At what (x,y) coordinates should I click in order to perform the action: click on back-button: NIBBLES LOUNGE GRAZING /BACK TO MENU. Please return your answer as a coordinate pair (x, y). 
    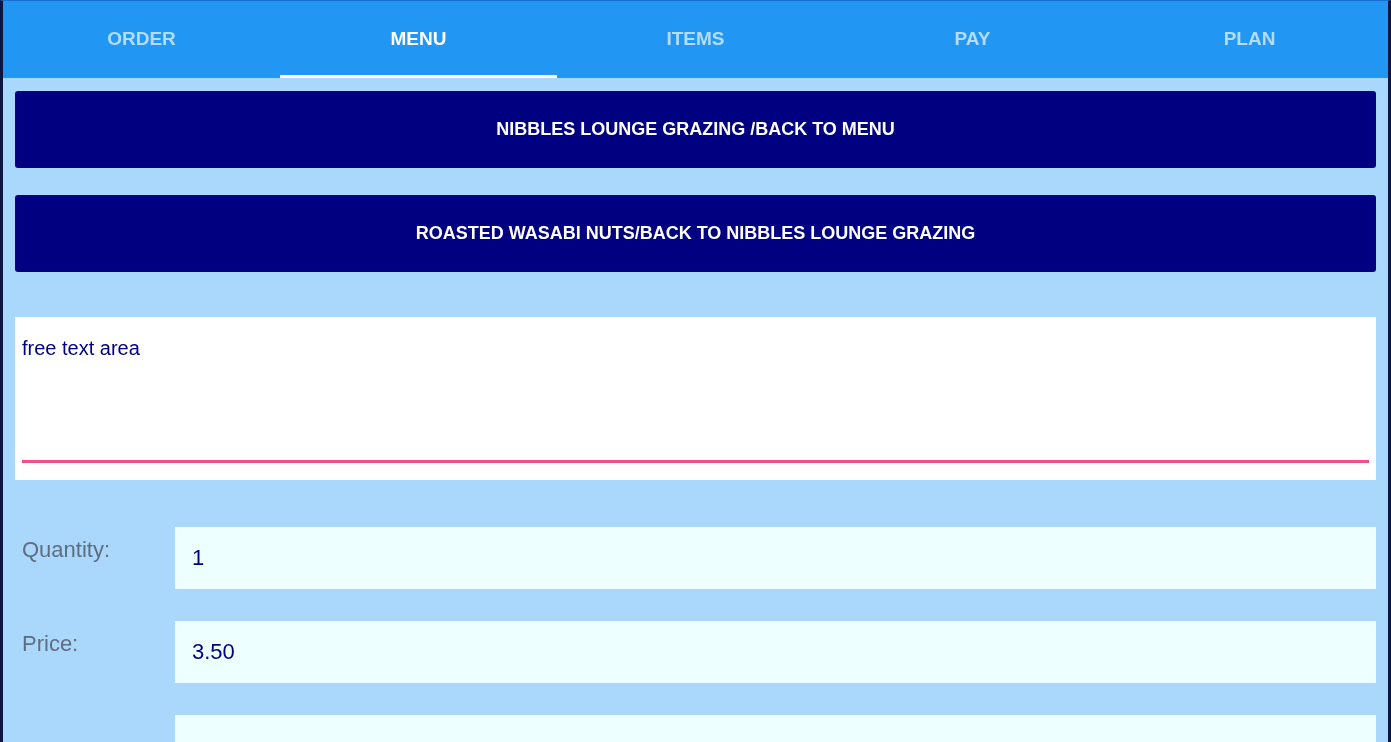
    Looking at the image, I should click on (695, 129).